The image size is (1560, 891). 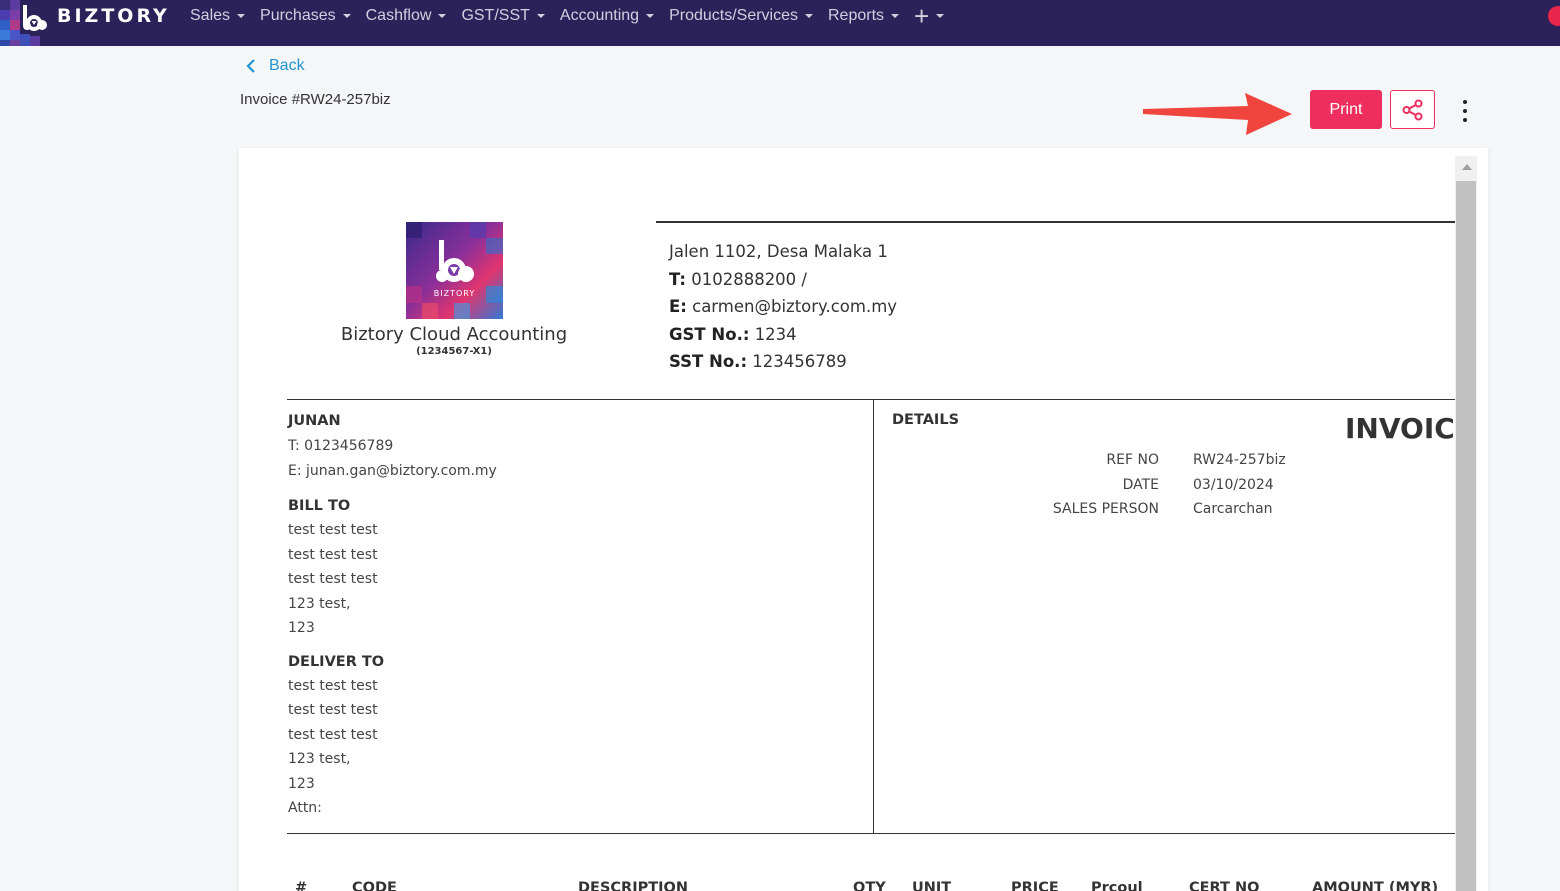 I want to click on bill-to-heading: BILL TO, so click(x=319, y=506).